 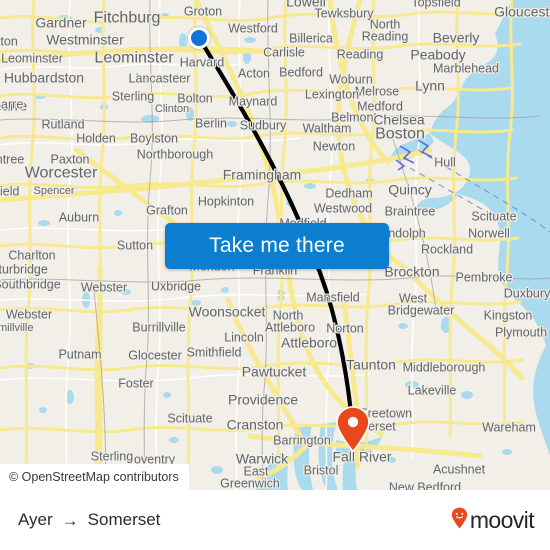 I want to click on map-label: Hopkinton, so click(x=226, y=201).